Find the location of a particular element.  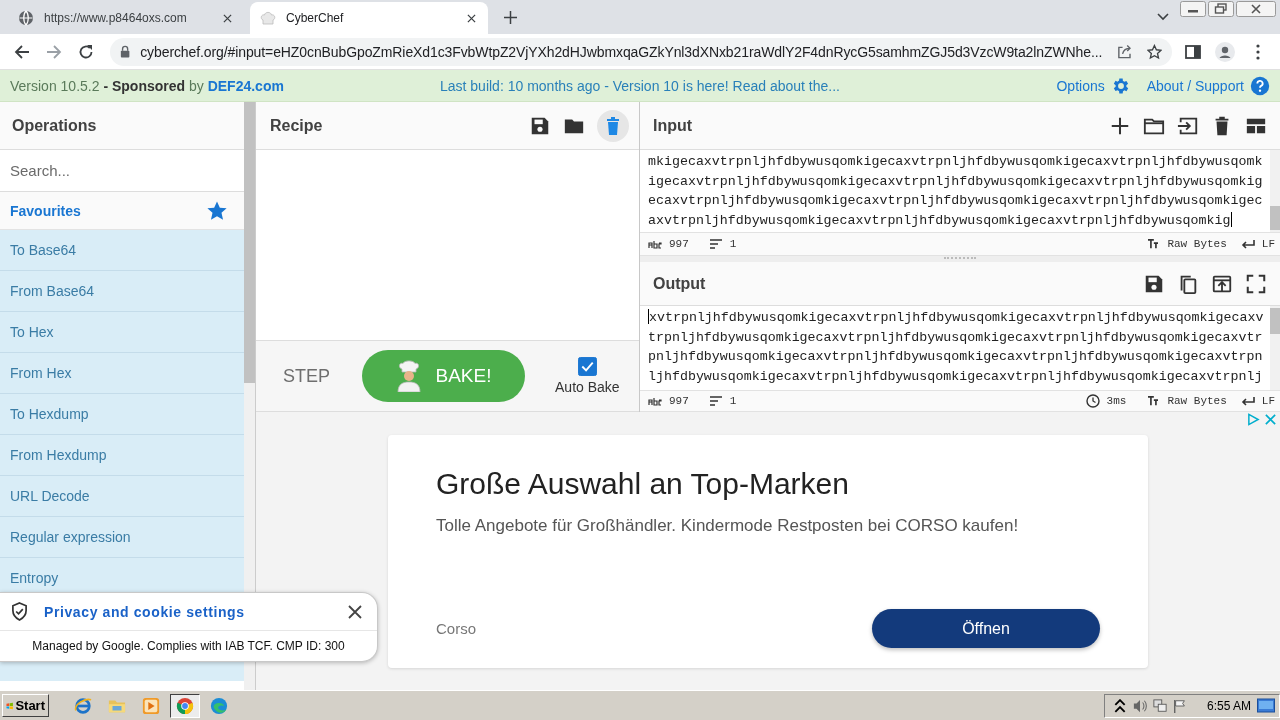

output-field: xvtrpnljhfdbywusqomkigecaxvtrpnljhfdbywusqomkigecaxvtrpnljhfdbywusqomkigecaxv trpnljhfdbywusqomkigecaxvtrpnljhfdbywusqomkigecaxvtrpnljhfdbywusqomkigecaxvtr pnljhfdbywusqomkigecaxvtrpnljhfdbywusqomkigecaxvtrpnljhfdbywusqomkigecaxvtrpn ljhfdbywusqomkigecaxvtrpnljhfdbywusqomkigecaxvtrpnljhfdbywusqomkigecaxvtrpnlj is located at coordinates (955, 348).